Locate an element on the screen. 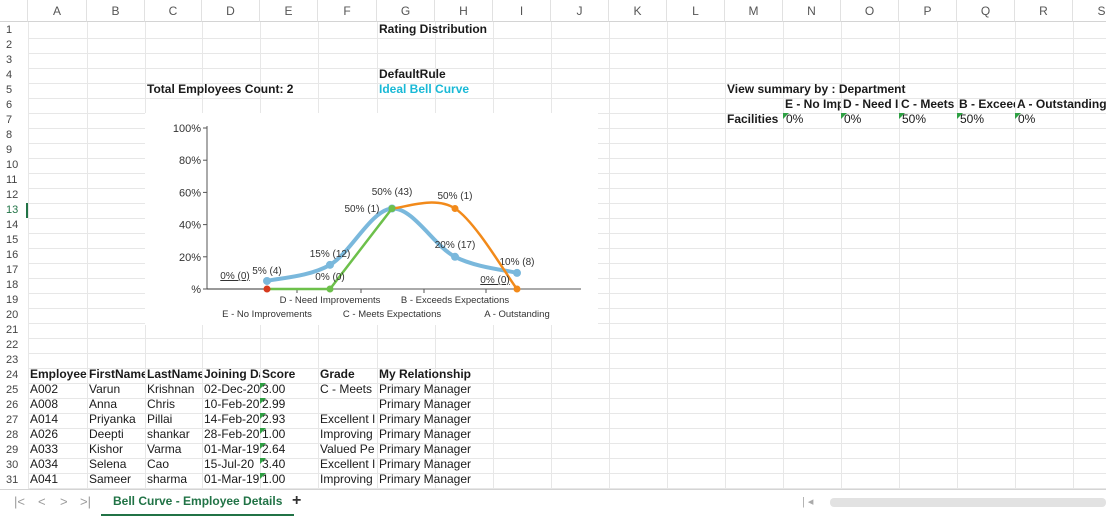 This screenshot has width=1106, height=516. table-cell: A002 is located at coordinates (57, 389).